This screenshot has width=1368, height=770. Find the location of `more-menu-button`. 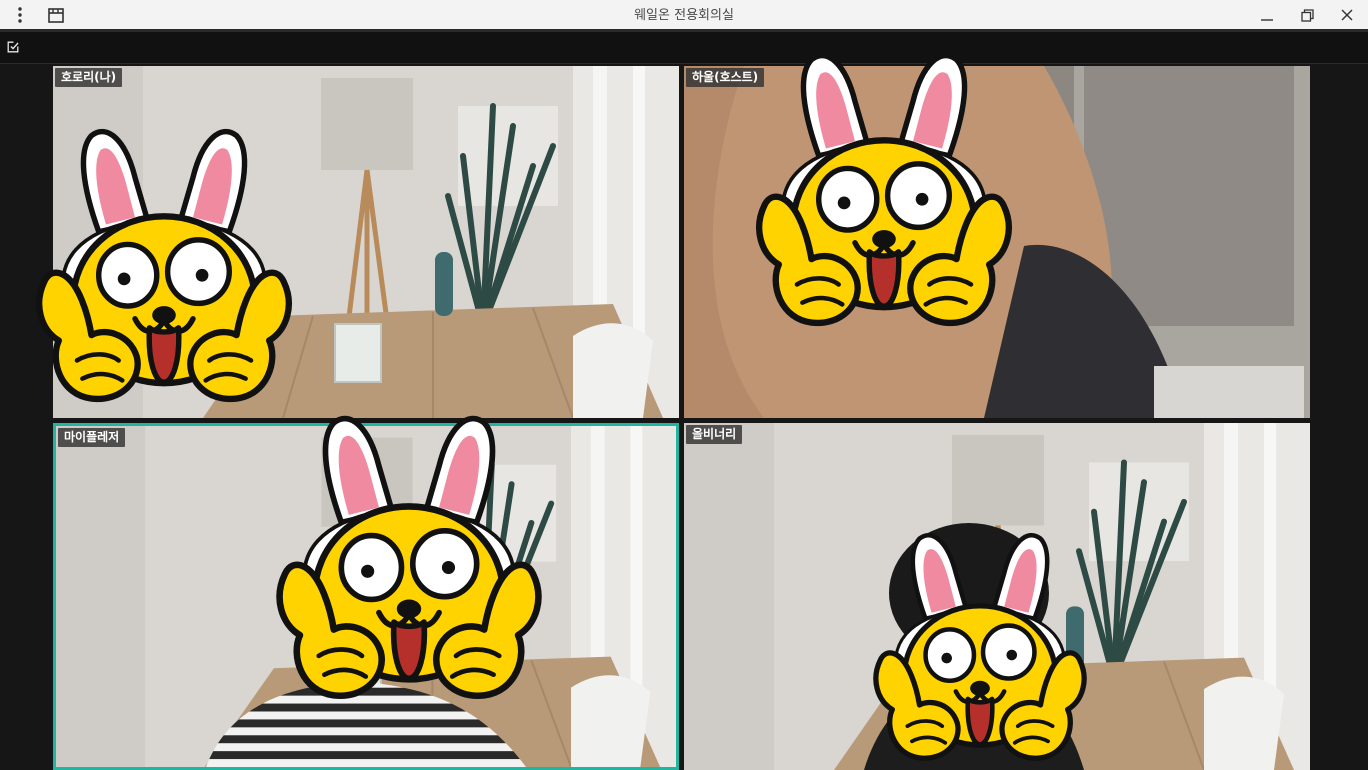

more-menu-button is located at coordinates (20, 15).